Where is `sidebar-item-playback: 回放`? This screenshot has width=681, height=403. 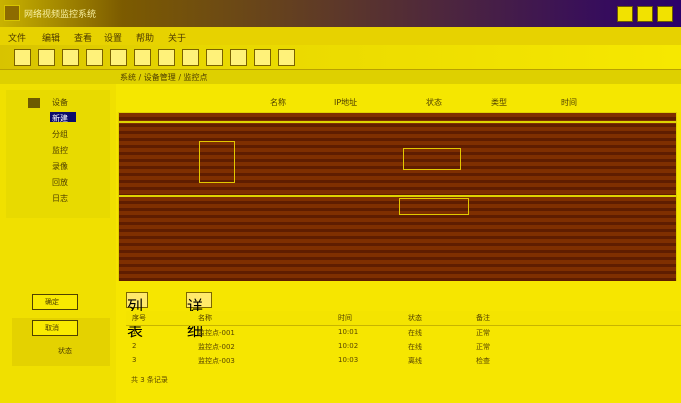
sidebar-item-playback: 回放 is located at coordinates (60, 182).